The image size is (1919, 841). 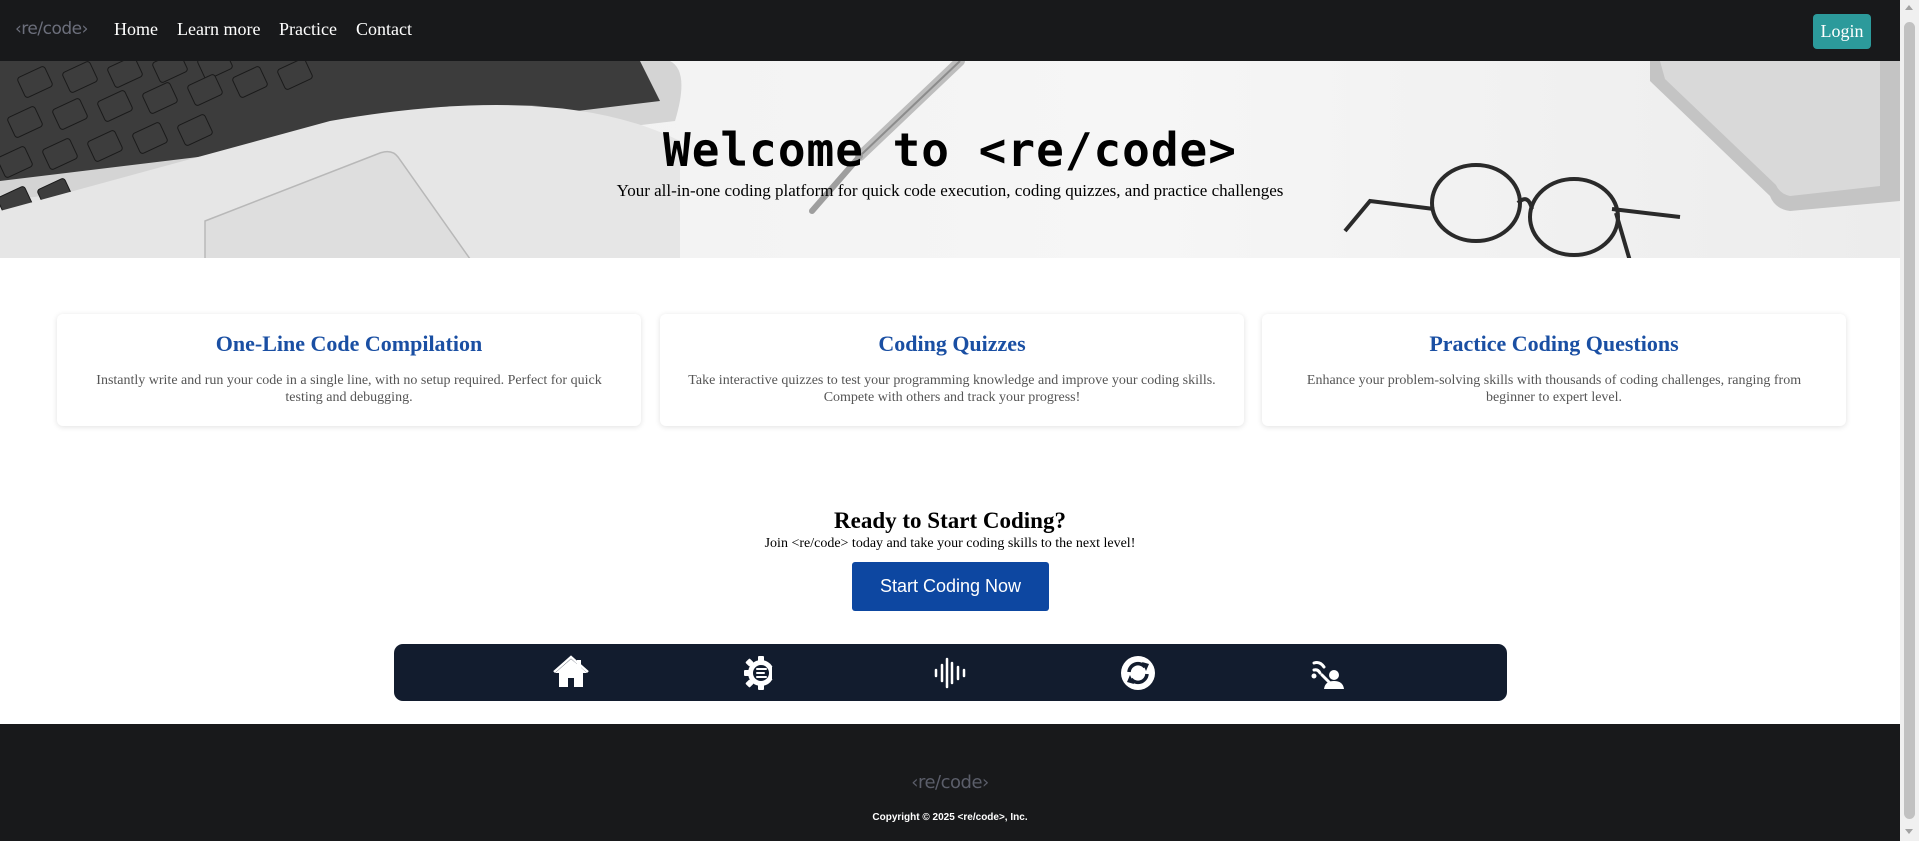 What do you see at coordinates (1138, 673) in the screenshot?
I see `sync-icon` at bounding box center [1138, 673].